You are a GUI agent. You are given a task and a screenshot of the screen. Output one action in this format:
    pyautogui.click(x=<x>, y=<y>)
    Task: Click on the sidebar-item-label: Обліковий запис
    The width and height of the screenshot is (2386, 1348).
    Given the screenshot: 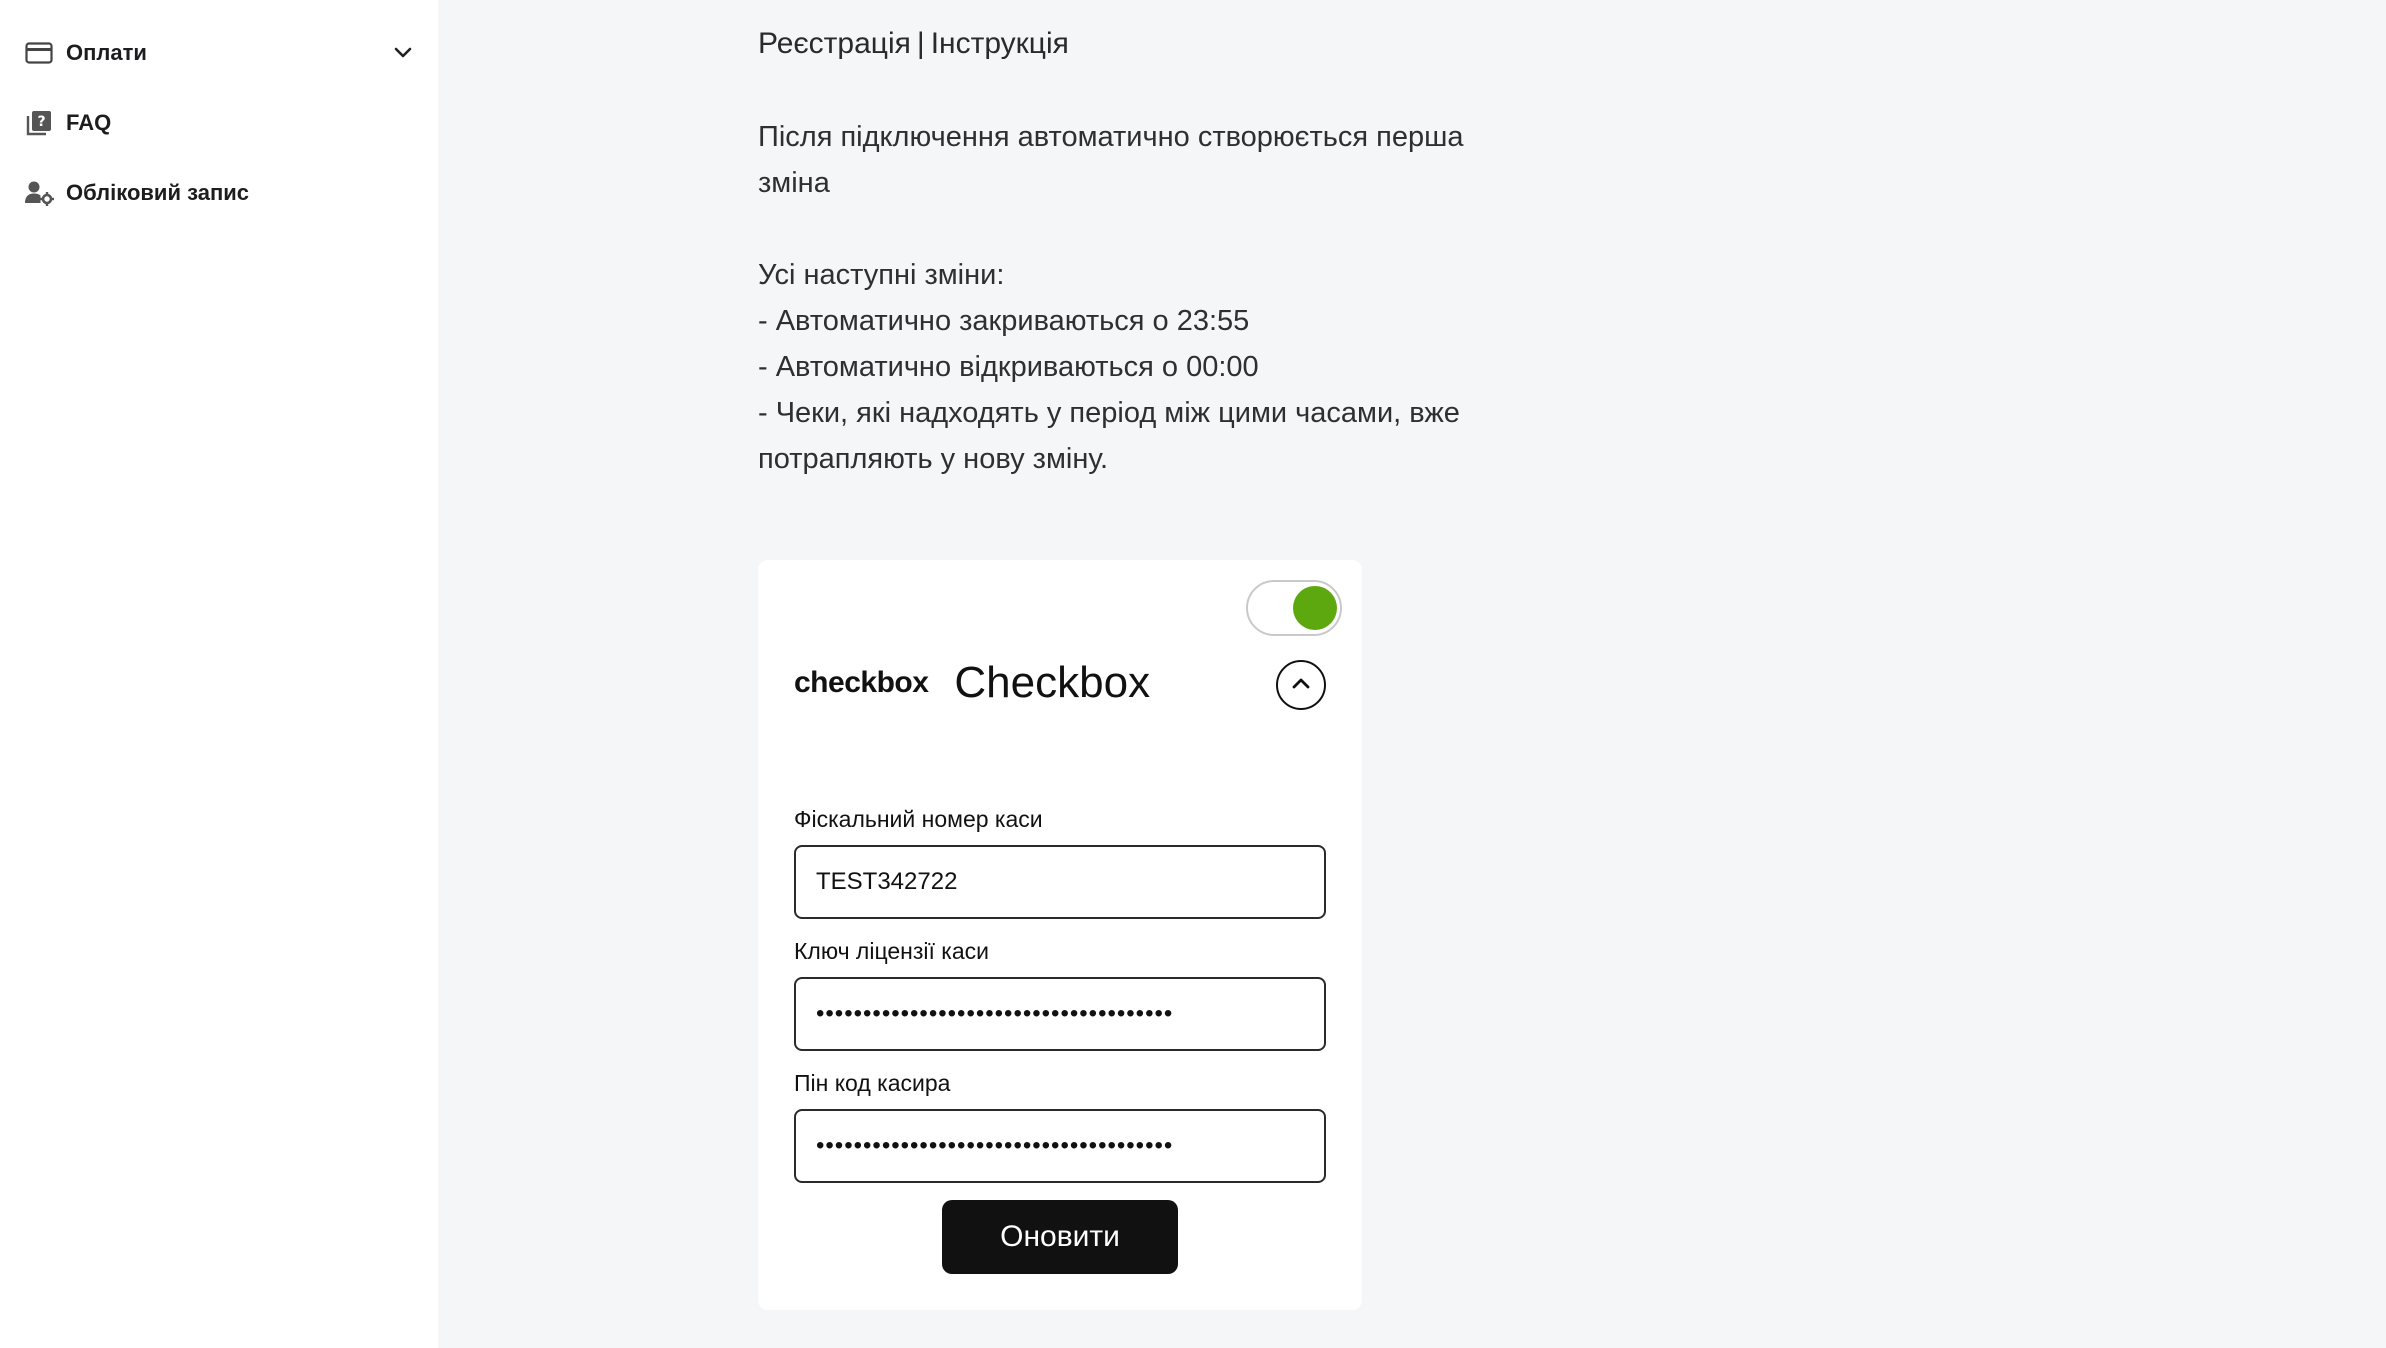 What is the action you would take?
    pyautogui.click(x=158, y=192)
    